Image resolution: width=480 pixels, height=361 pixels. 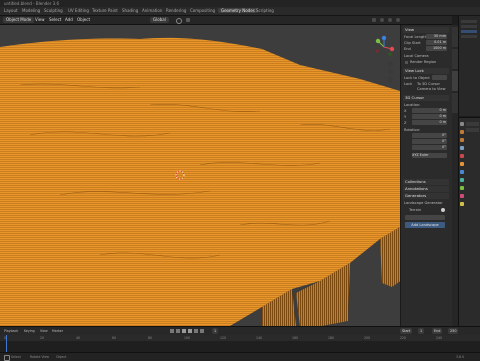 I want to click on ruler-tick: 140, so click(x=259, y=338).